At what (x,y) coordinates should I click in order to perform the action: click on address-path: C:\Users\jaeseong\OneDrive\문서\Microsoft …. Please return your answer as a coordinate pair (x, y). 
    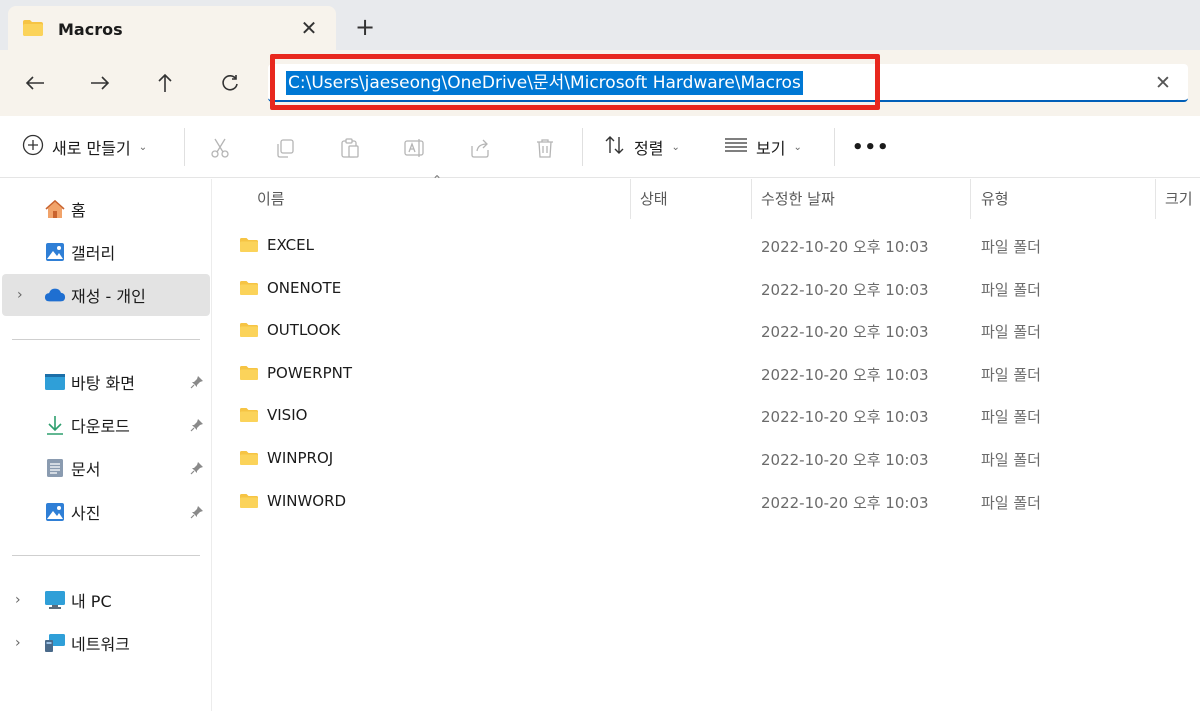
    Looking at the image, I should click on (544, 83).